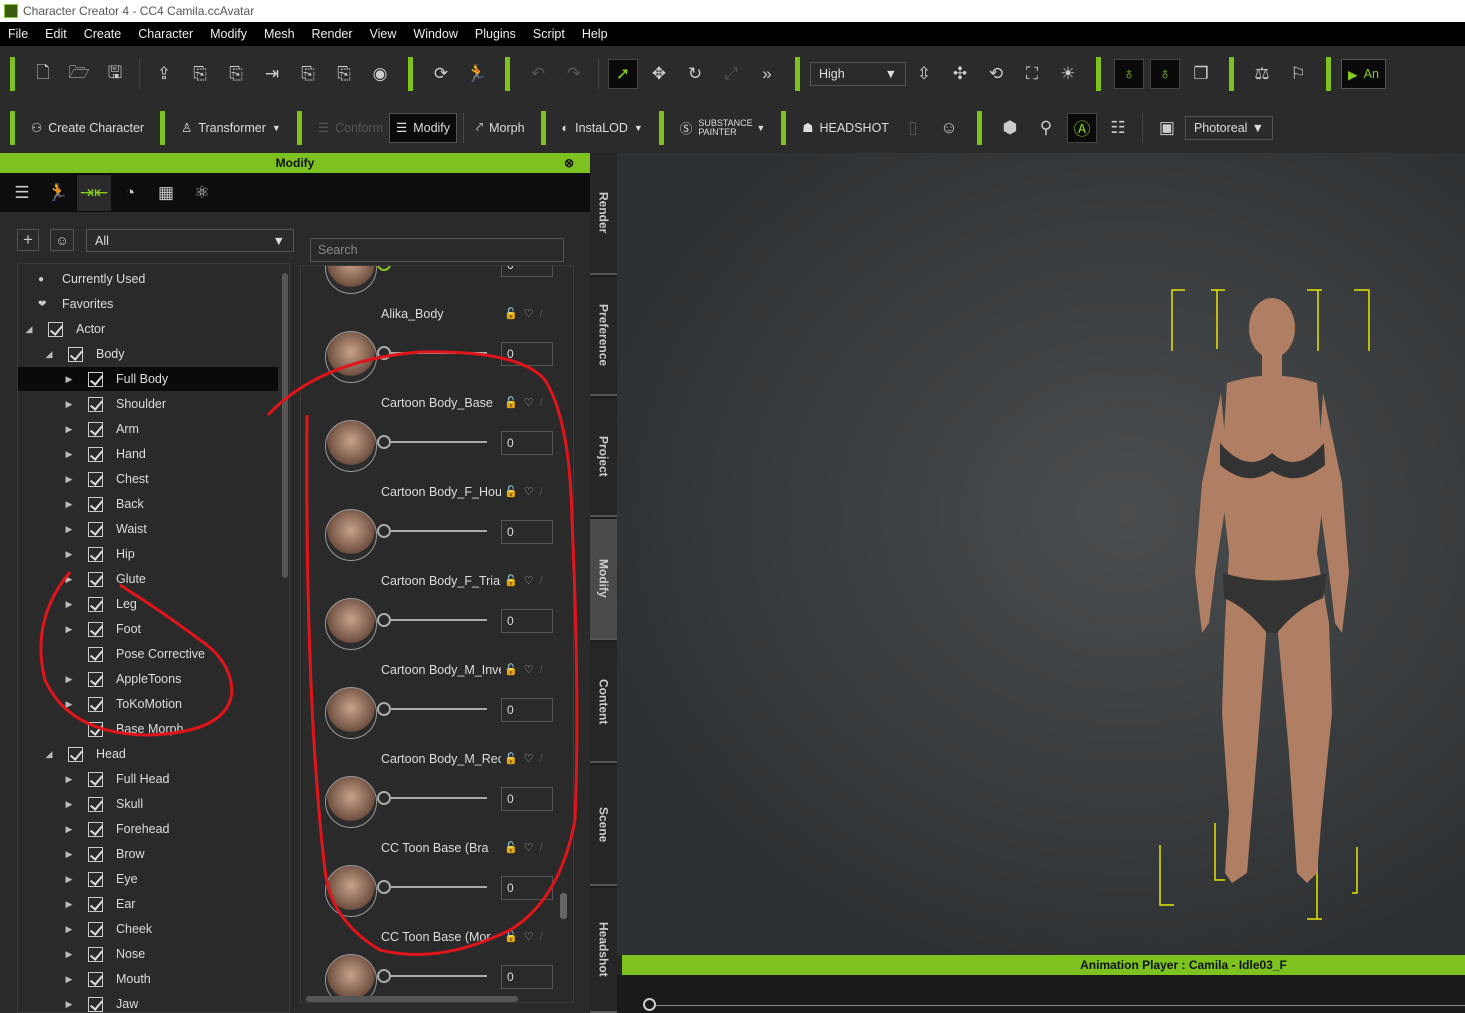  What do you see at coordinates (148, 479) in the screenshot?
I see `tree-item: ▶ Chest` at bounding box center [148, 479].